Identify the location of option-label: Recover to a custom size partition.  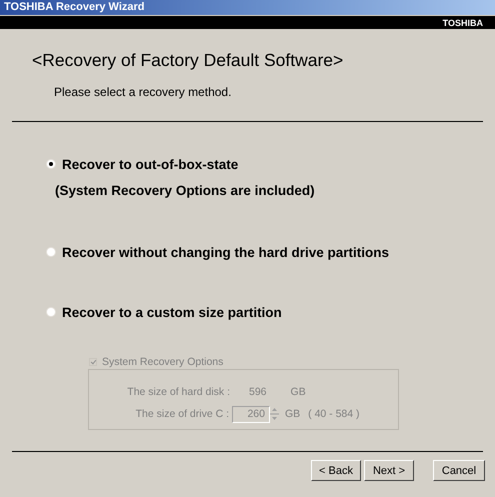
(172, 312).